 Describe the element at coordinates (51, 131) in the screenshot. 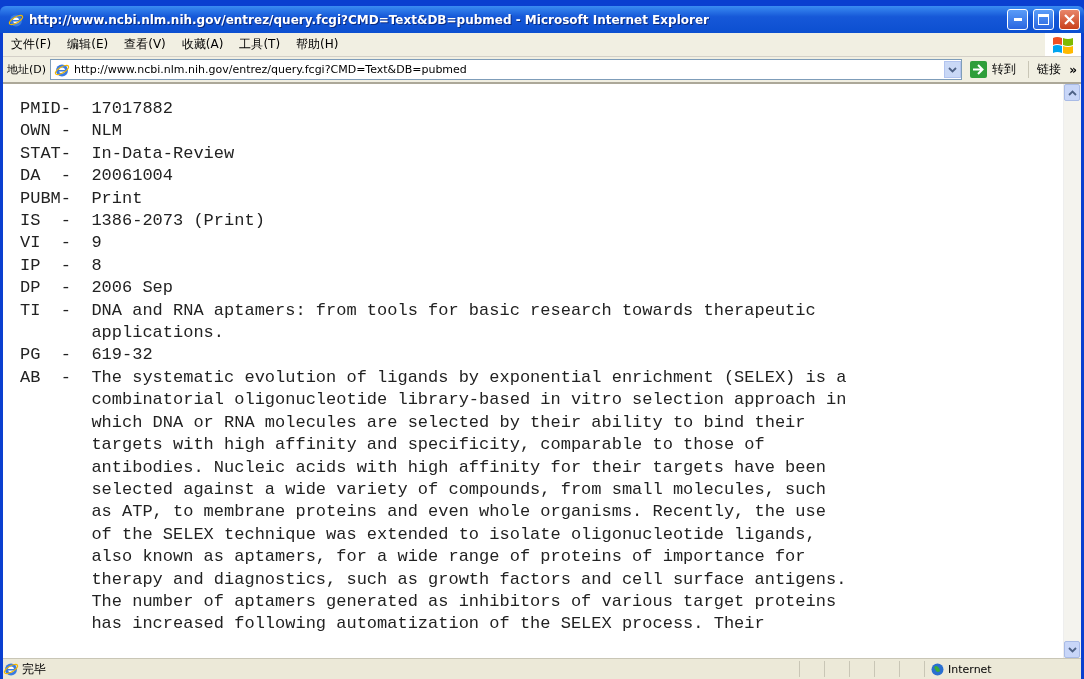

I see `field-tag: OWN -` at that location.